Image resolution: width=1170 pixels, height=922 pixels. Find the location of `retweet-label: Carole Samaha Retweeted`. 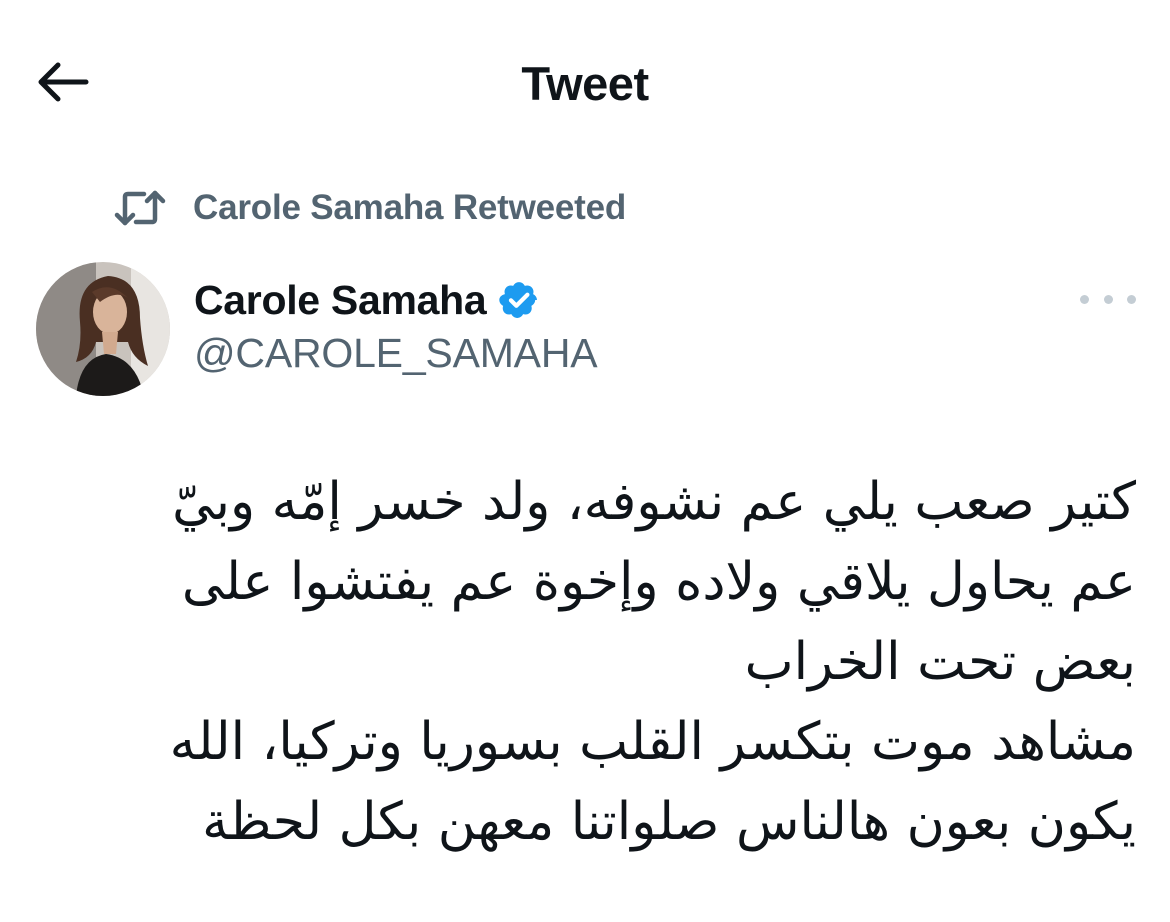

retweet-label: Carole Samaha Retweeted is located at coordinates (410, 207).